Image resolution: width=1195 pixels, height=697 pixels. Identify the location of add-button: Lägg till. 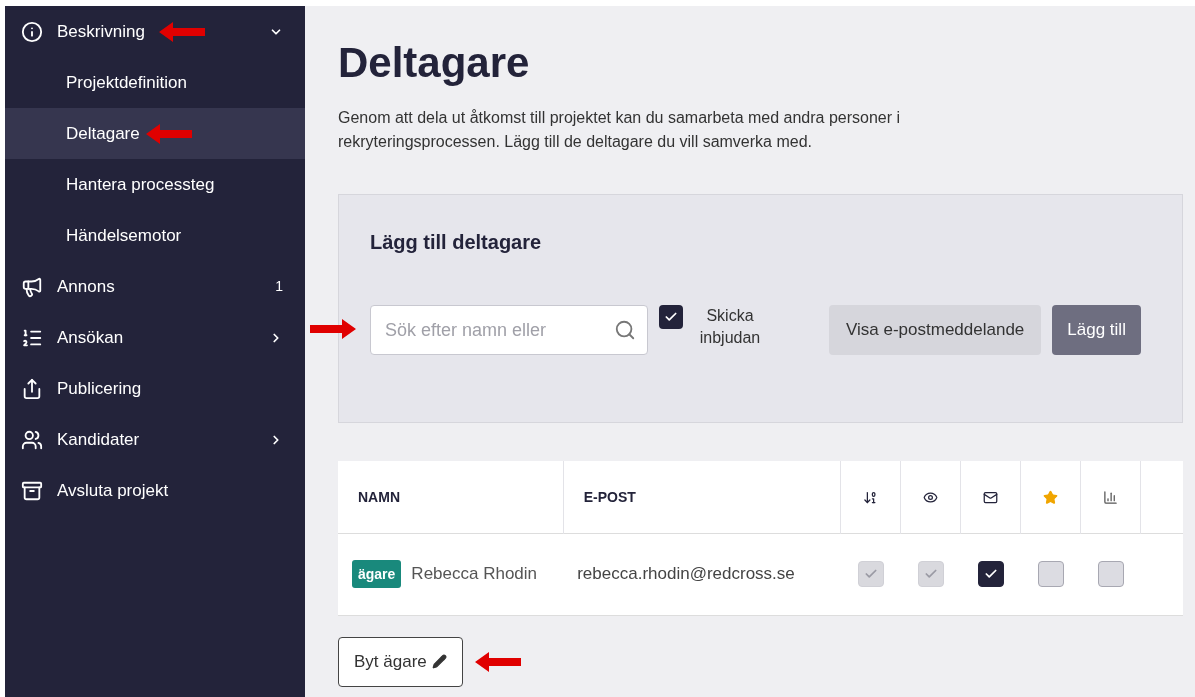
(1096, 330).